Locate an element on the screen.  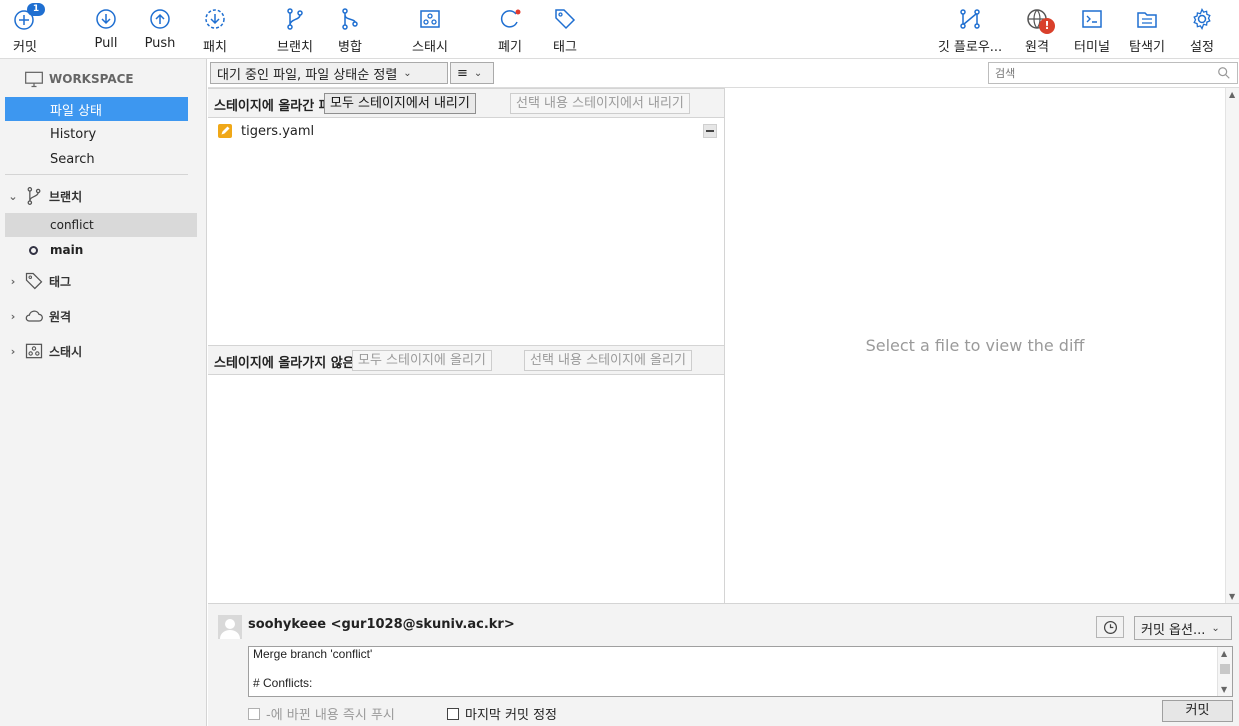
stash-button: 스태시 is located at coordinates (430, 29).